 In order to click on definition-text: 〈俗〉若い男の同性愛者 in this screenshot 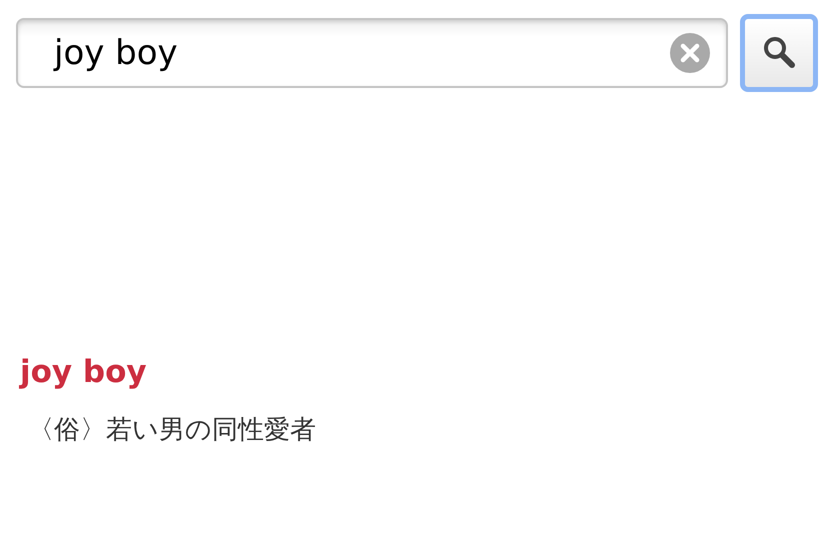, I will do `click(172, 430)`.